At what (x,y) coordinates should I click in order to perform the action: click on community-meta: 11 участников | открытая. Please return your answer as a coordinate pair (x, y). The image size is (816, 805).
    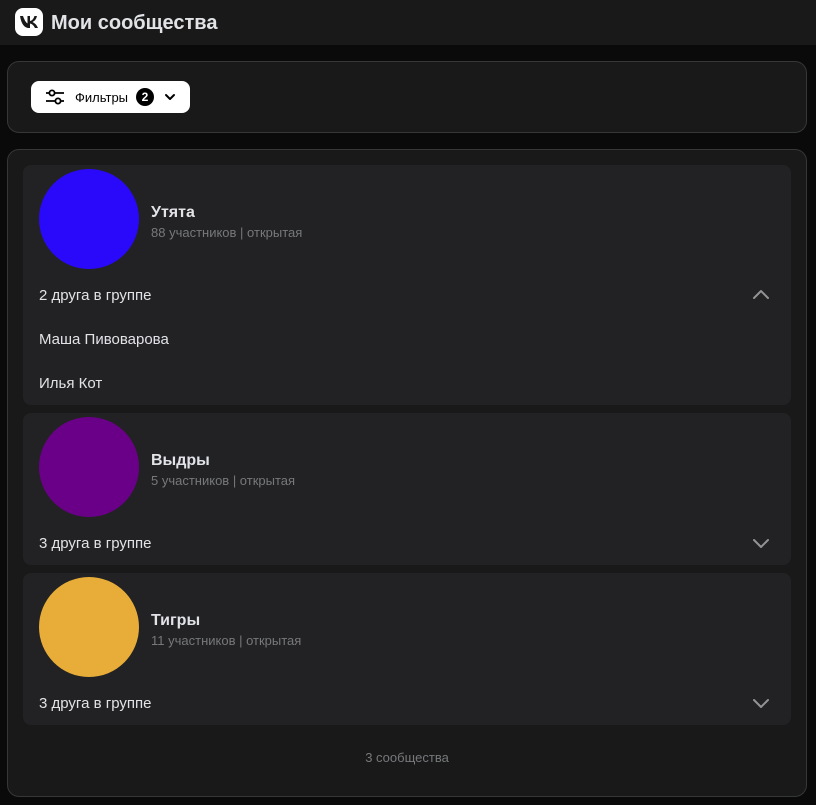
    Looking at the image, I should click on (226, 640).